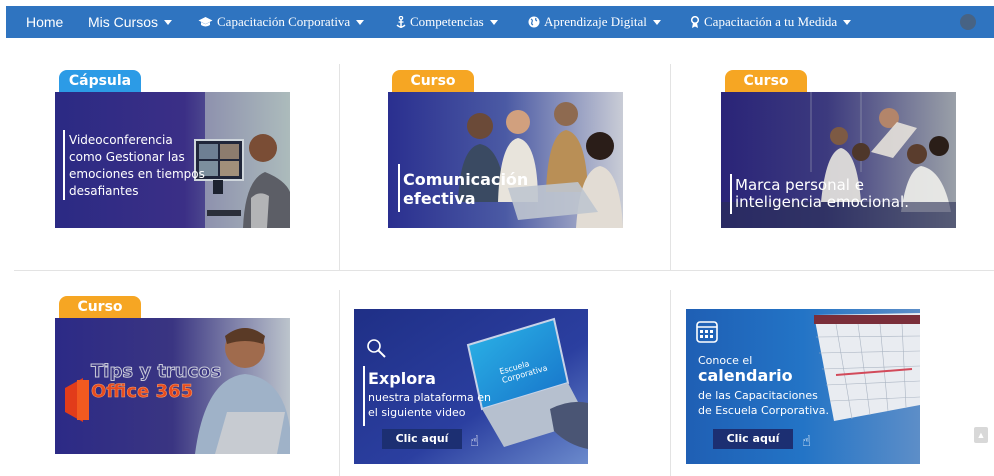  Describe the element at coordinates (447, 22) in the screenshot. I see `nav-competencias: Competencias` at that location.